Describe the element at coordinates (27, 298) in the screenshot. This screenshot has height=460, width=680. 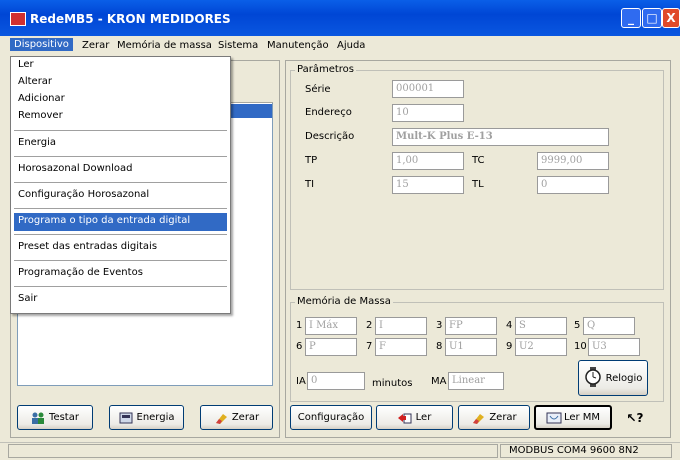
I see `menu-item-sair: Sair` at that location.